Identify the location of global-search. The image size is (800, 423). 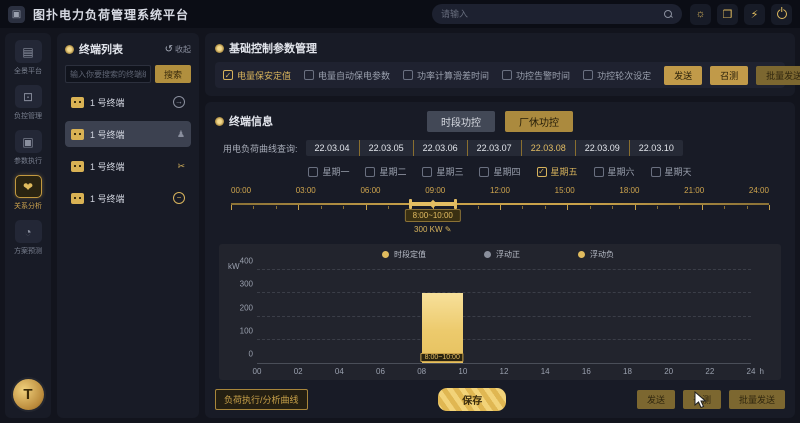
(557, 14).